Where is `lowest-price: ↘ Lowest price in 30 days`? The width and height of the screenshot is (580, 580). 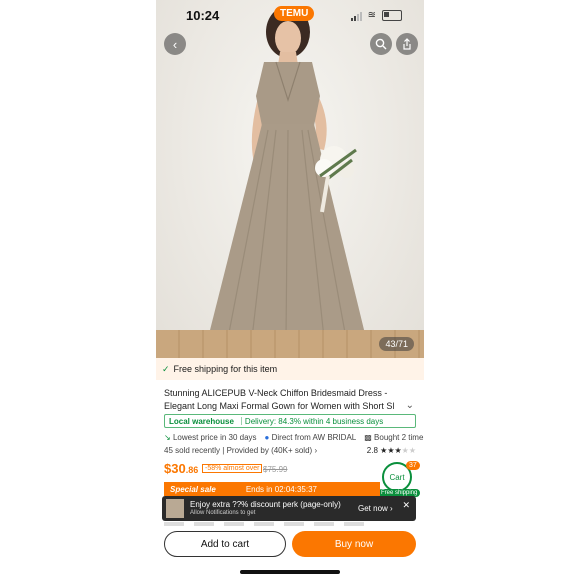
lowest-price: ↘ Lowest price in 30 days is located at coordinates (210, 437).